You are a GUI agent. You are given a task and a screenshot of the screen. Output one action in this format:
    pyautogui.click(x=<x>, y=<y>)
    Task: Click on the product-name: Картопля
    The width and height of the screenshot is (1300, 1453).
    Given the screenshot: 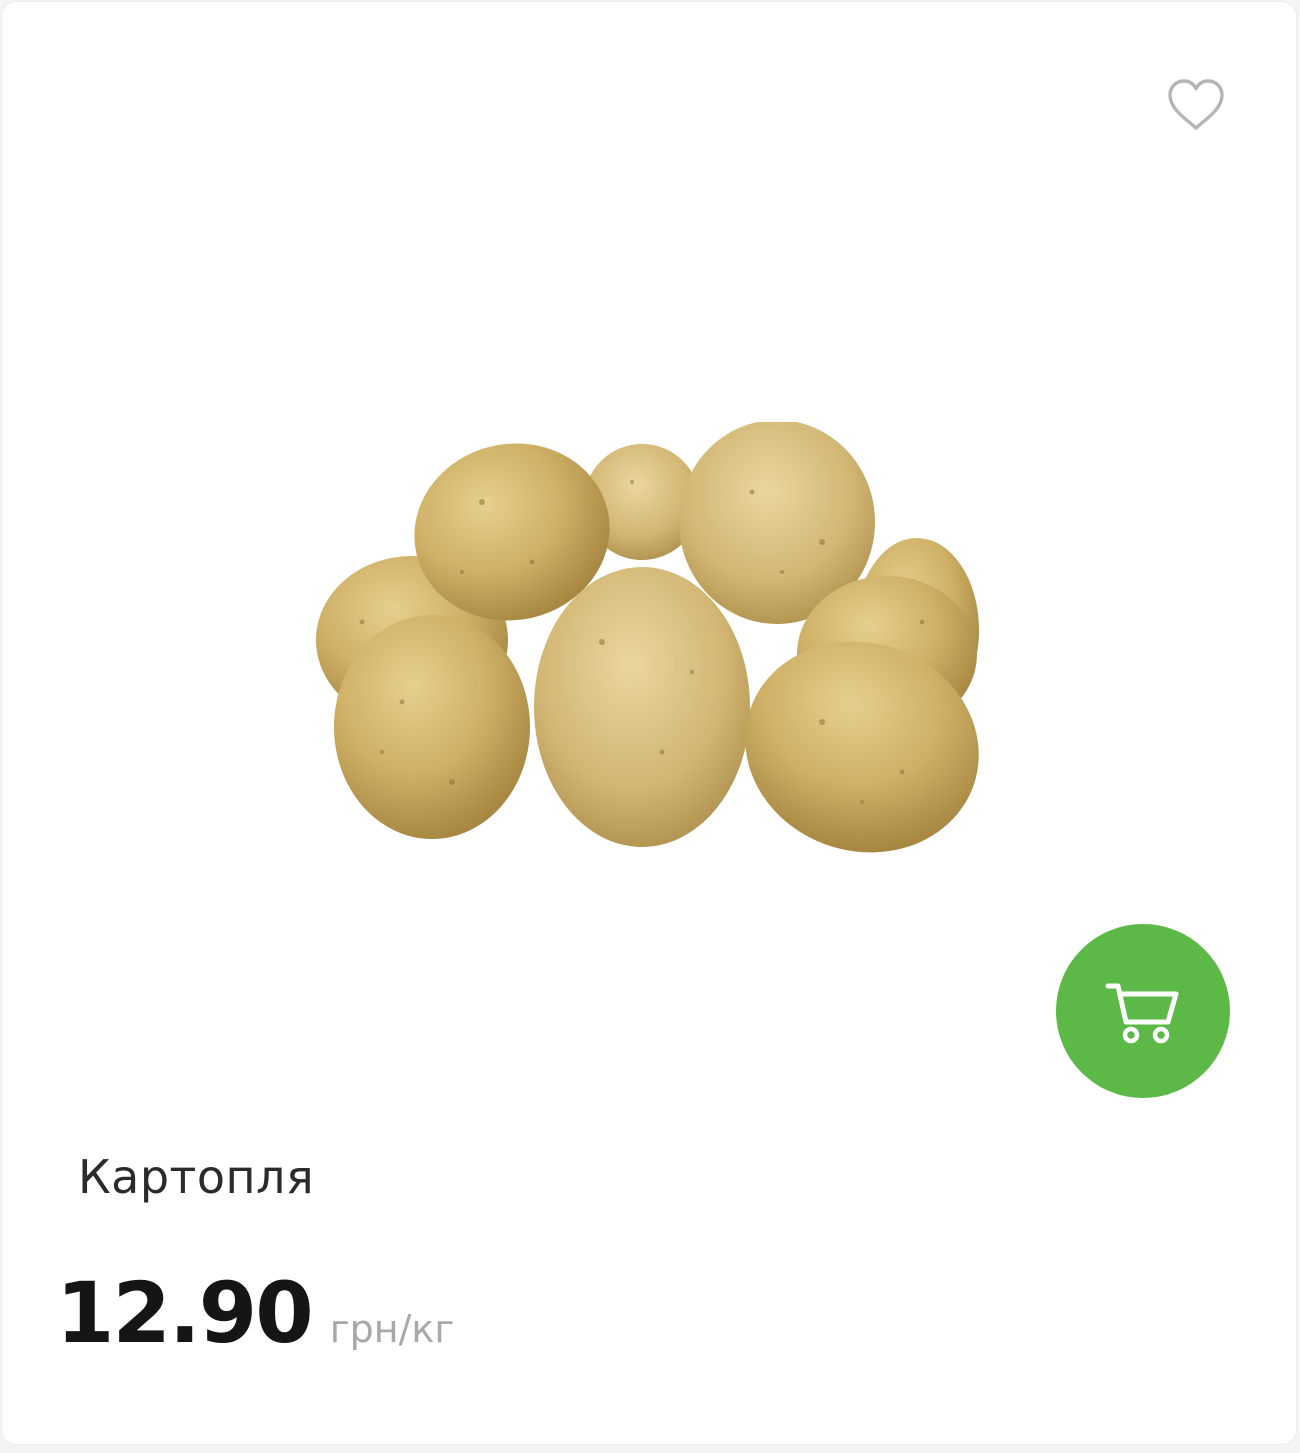 What is the action you would take?
    pyautogui.click(x=196, y=1177)
    